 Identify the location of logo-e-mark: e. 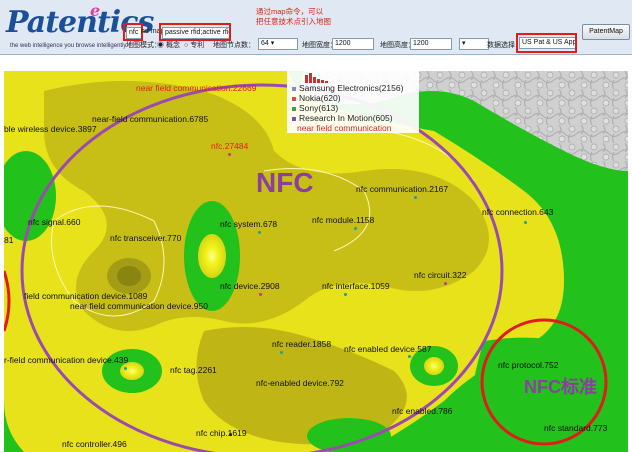
(95, 10).